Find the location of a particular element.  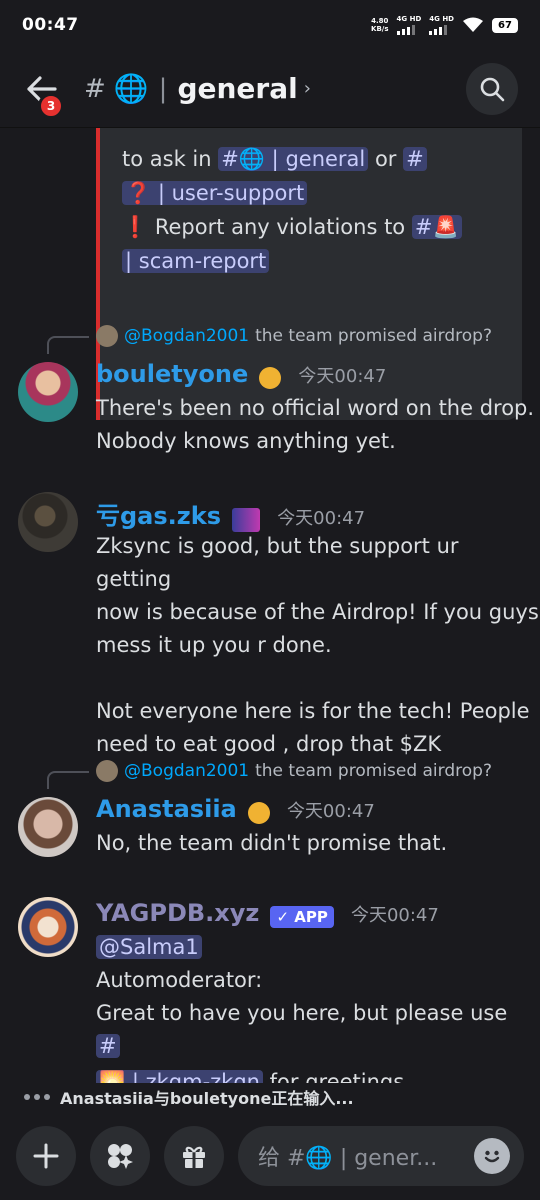

status-icons: 4.80 KB/s 4G HD 4G HD 67 is located at coordinates (444, 25).